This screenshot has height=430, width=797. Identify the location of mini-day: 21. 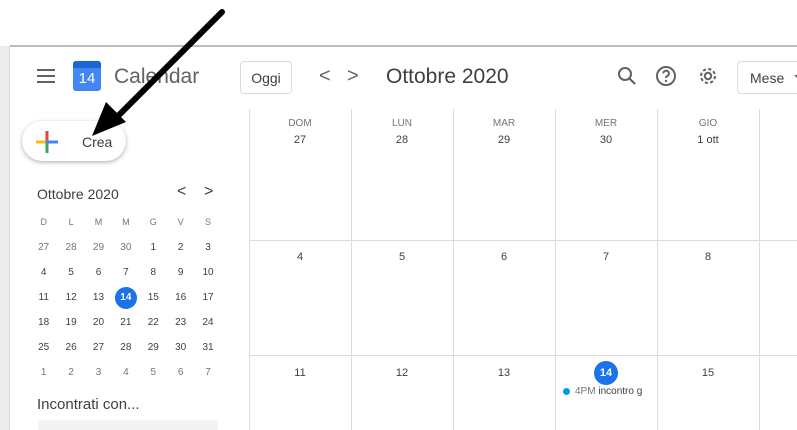
(125, 322).